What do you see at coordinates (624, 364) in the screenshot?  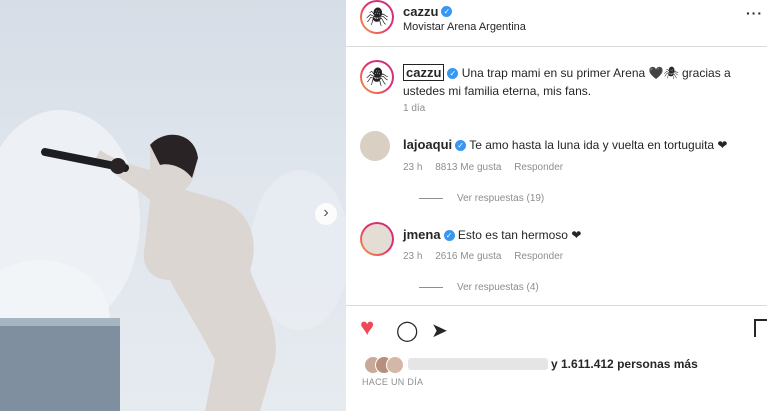 I see `likes-summary: y 1.611.412 personas más` at bounding box center [624, 364].